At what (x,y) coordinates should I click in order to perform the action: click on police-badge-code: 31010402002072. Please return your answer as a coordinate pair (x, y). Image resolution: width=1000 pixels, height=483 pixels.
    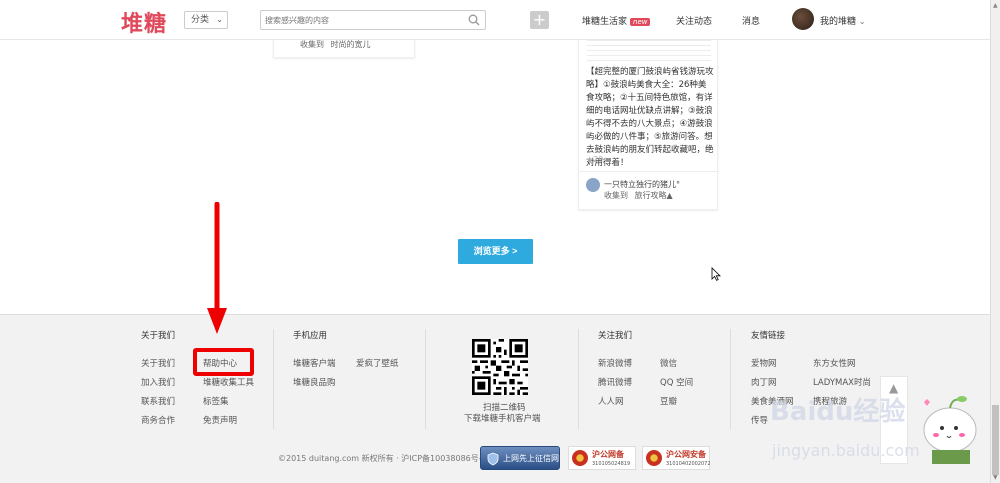
    Looking at the image, I should click on (688, 464).